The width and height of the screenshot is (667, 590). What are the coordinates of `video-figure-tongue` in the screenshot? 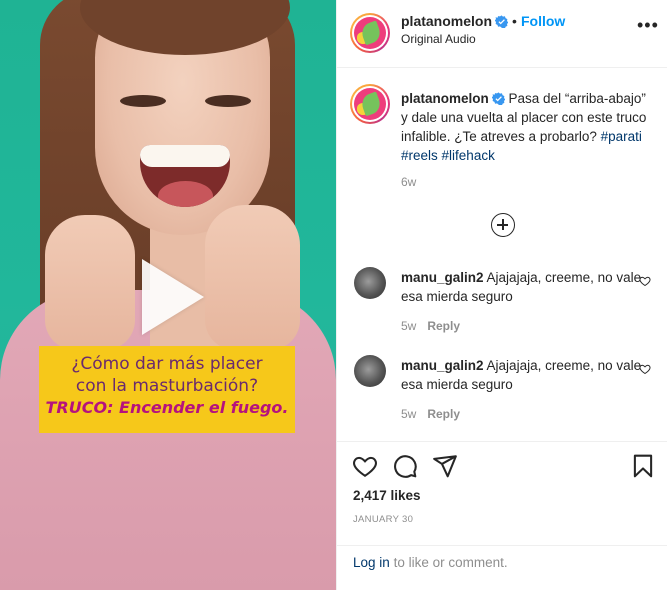 It's located at (185, 194).